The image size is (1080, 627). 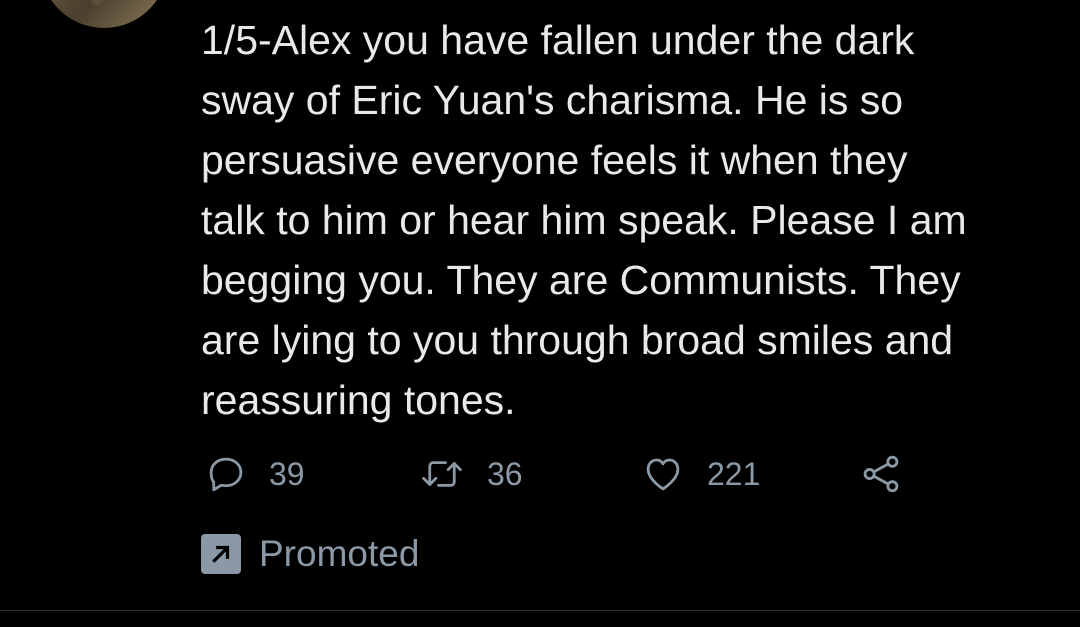 I want to click on promoted-text: Promoted, so click(x=339, y=553).